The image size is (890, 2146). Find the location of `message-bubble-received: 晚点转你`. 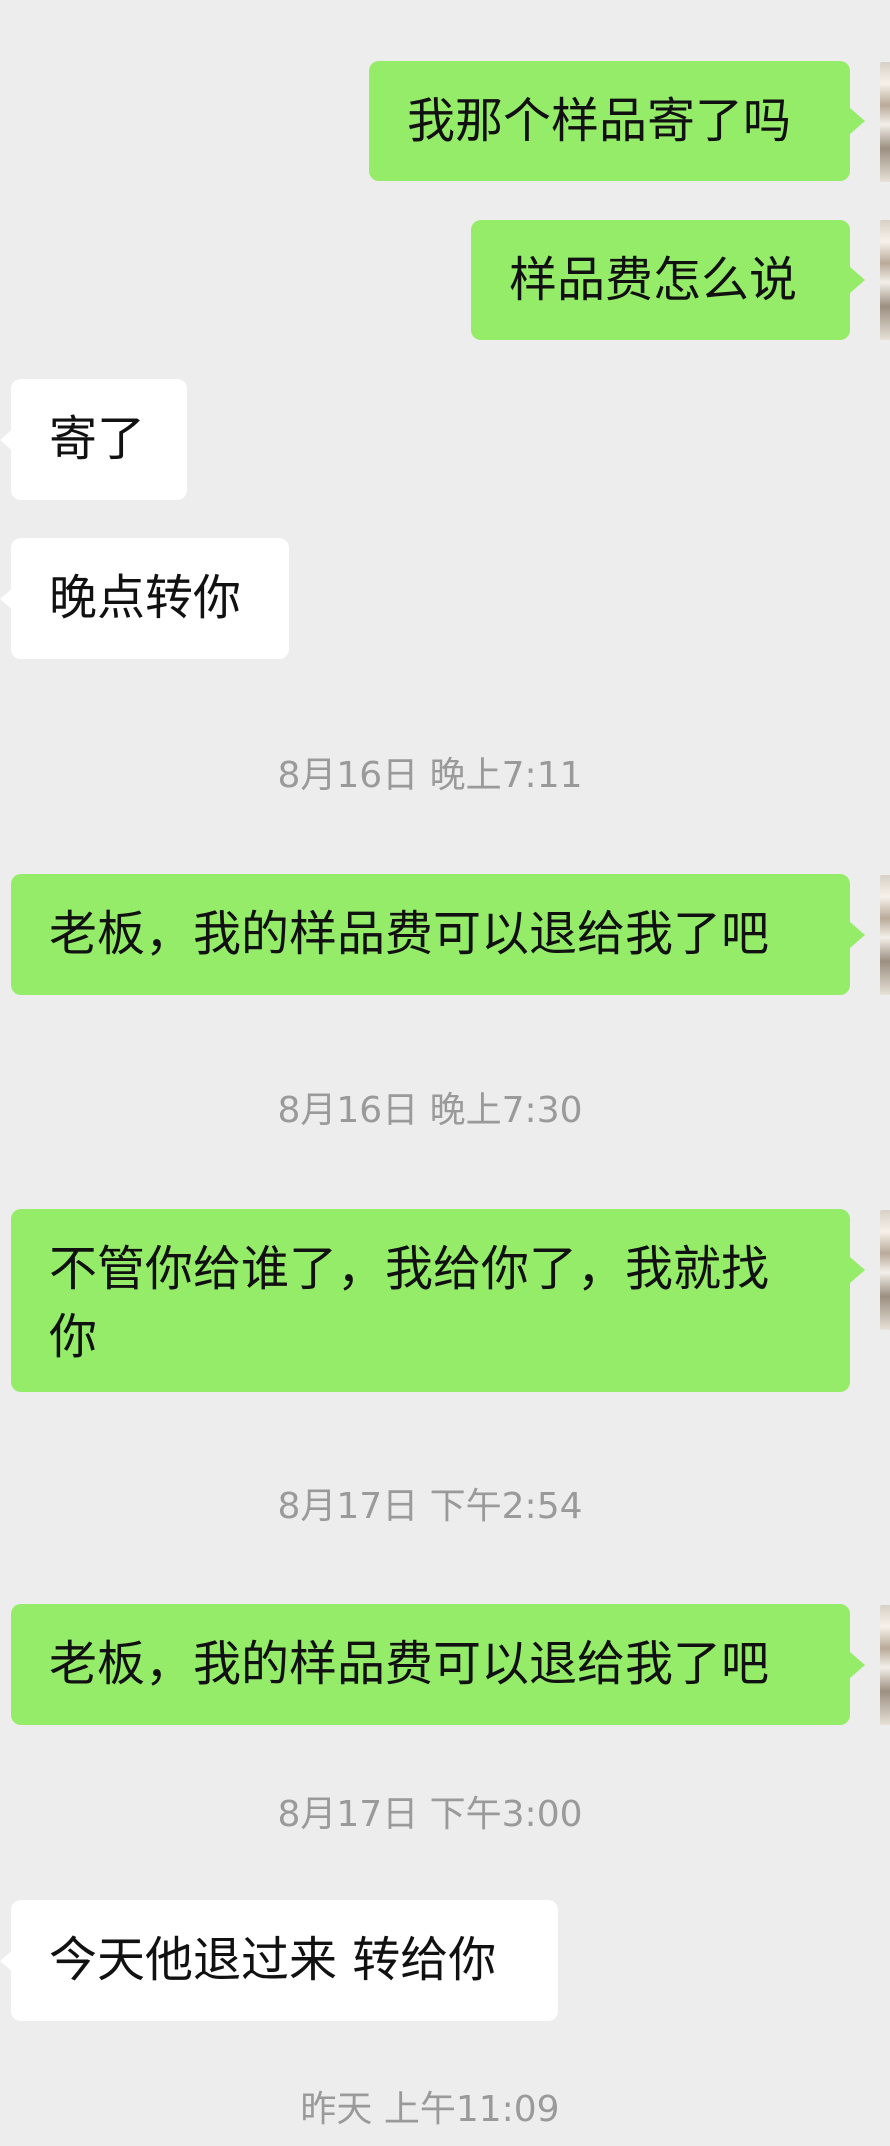

message-bubble-received: 晚点转你 is located at coordinates (150, 598).